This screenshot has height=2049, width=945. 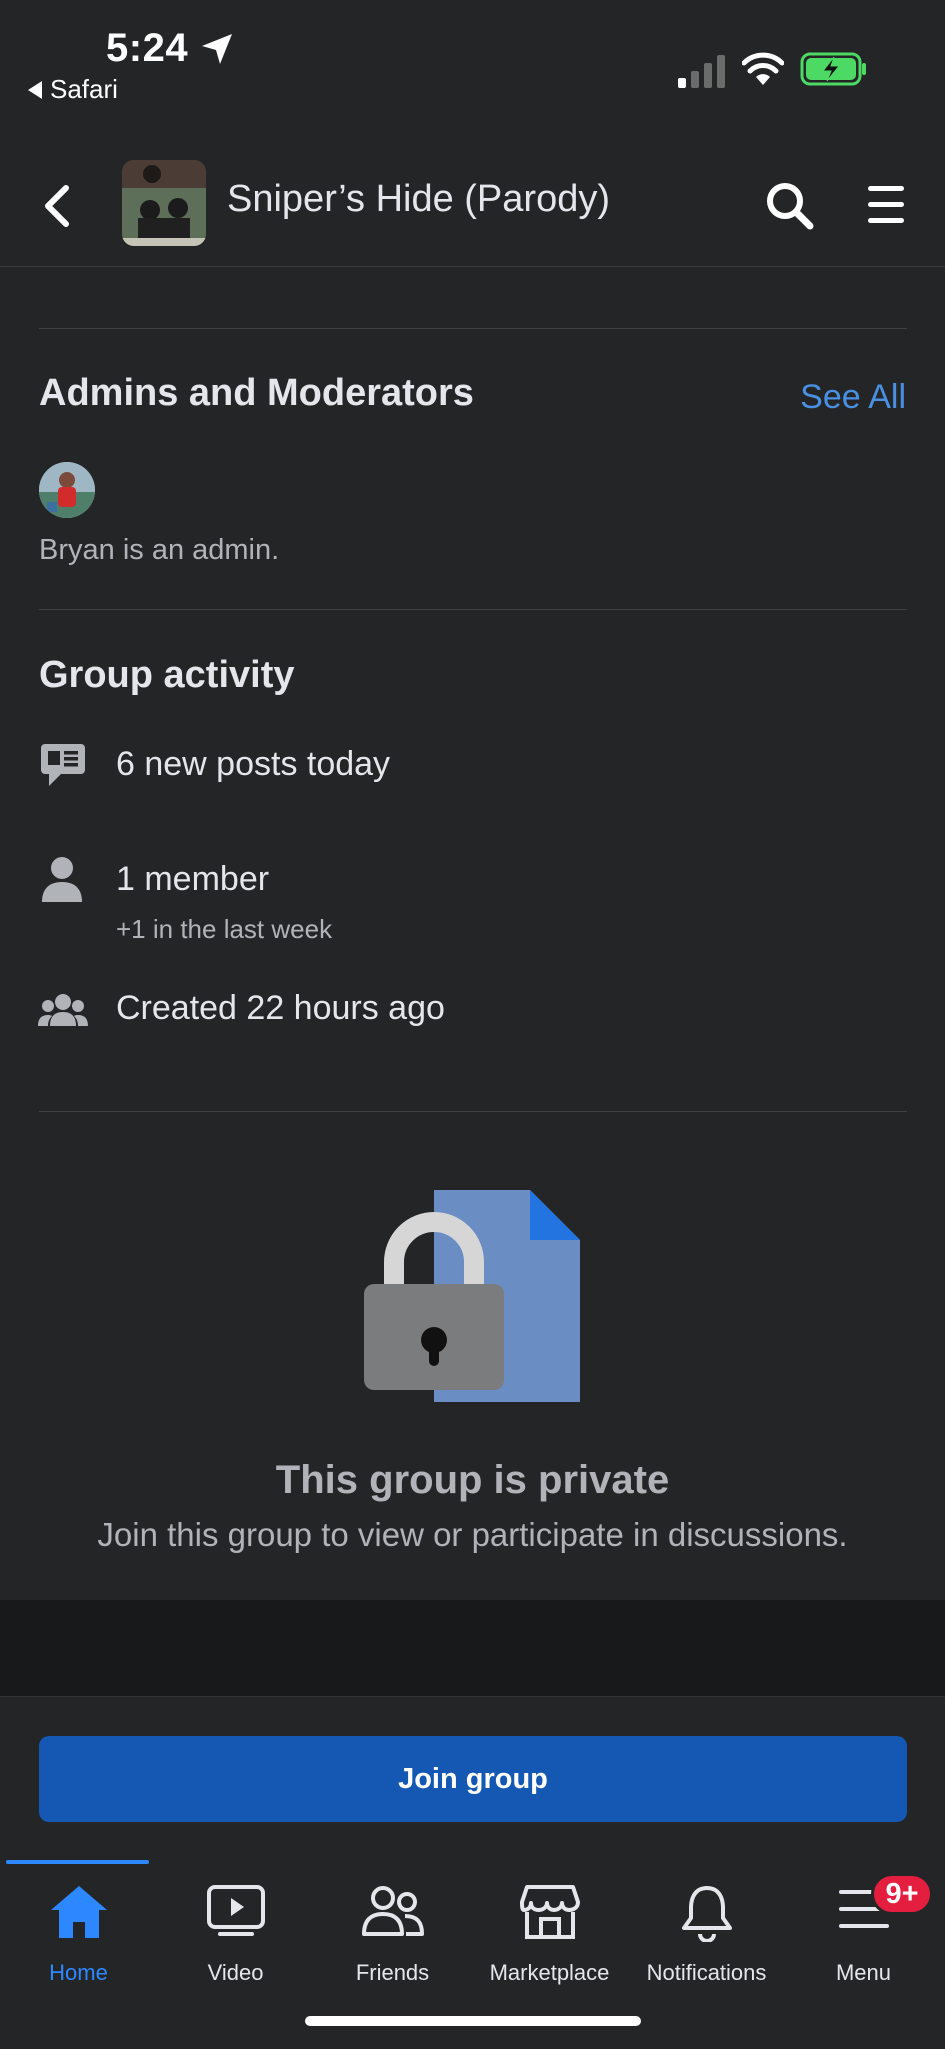 I want to click on group-photo-image, so click(x=164, y=203).